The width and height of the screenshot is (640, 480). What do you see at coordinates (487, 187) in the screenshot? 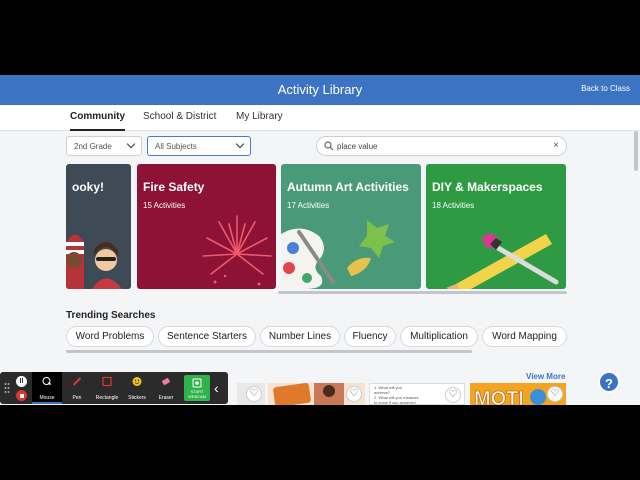
I see `card-title: DIY & Makerspaces` at bounding box center [487, 187].